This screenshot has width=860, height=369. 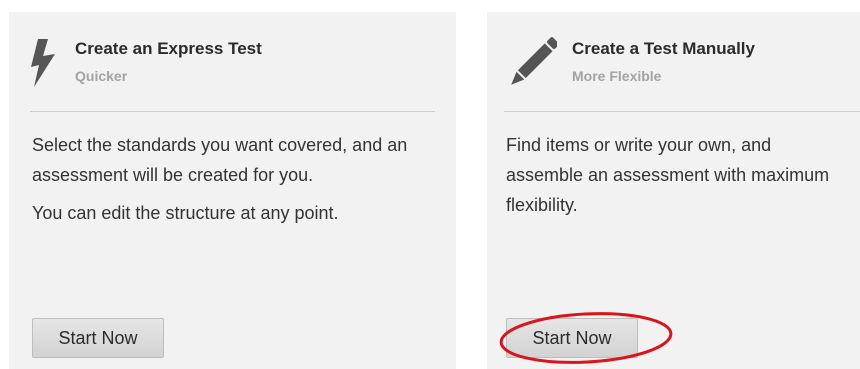 I want to click on card-title: Create an Express Test, so click(x=168, y=48).